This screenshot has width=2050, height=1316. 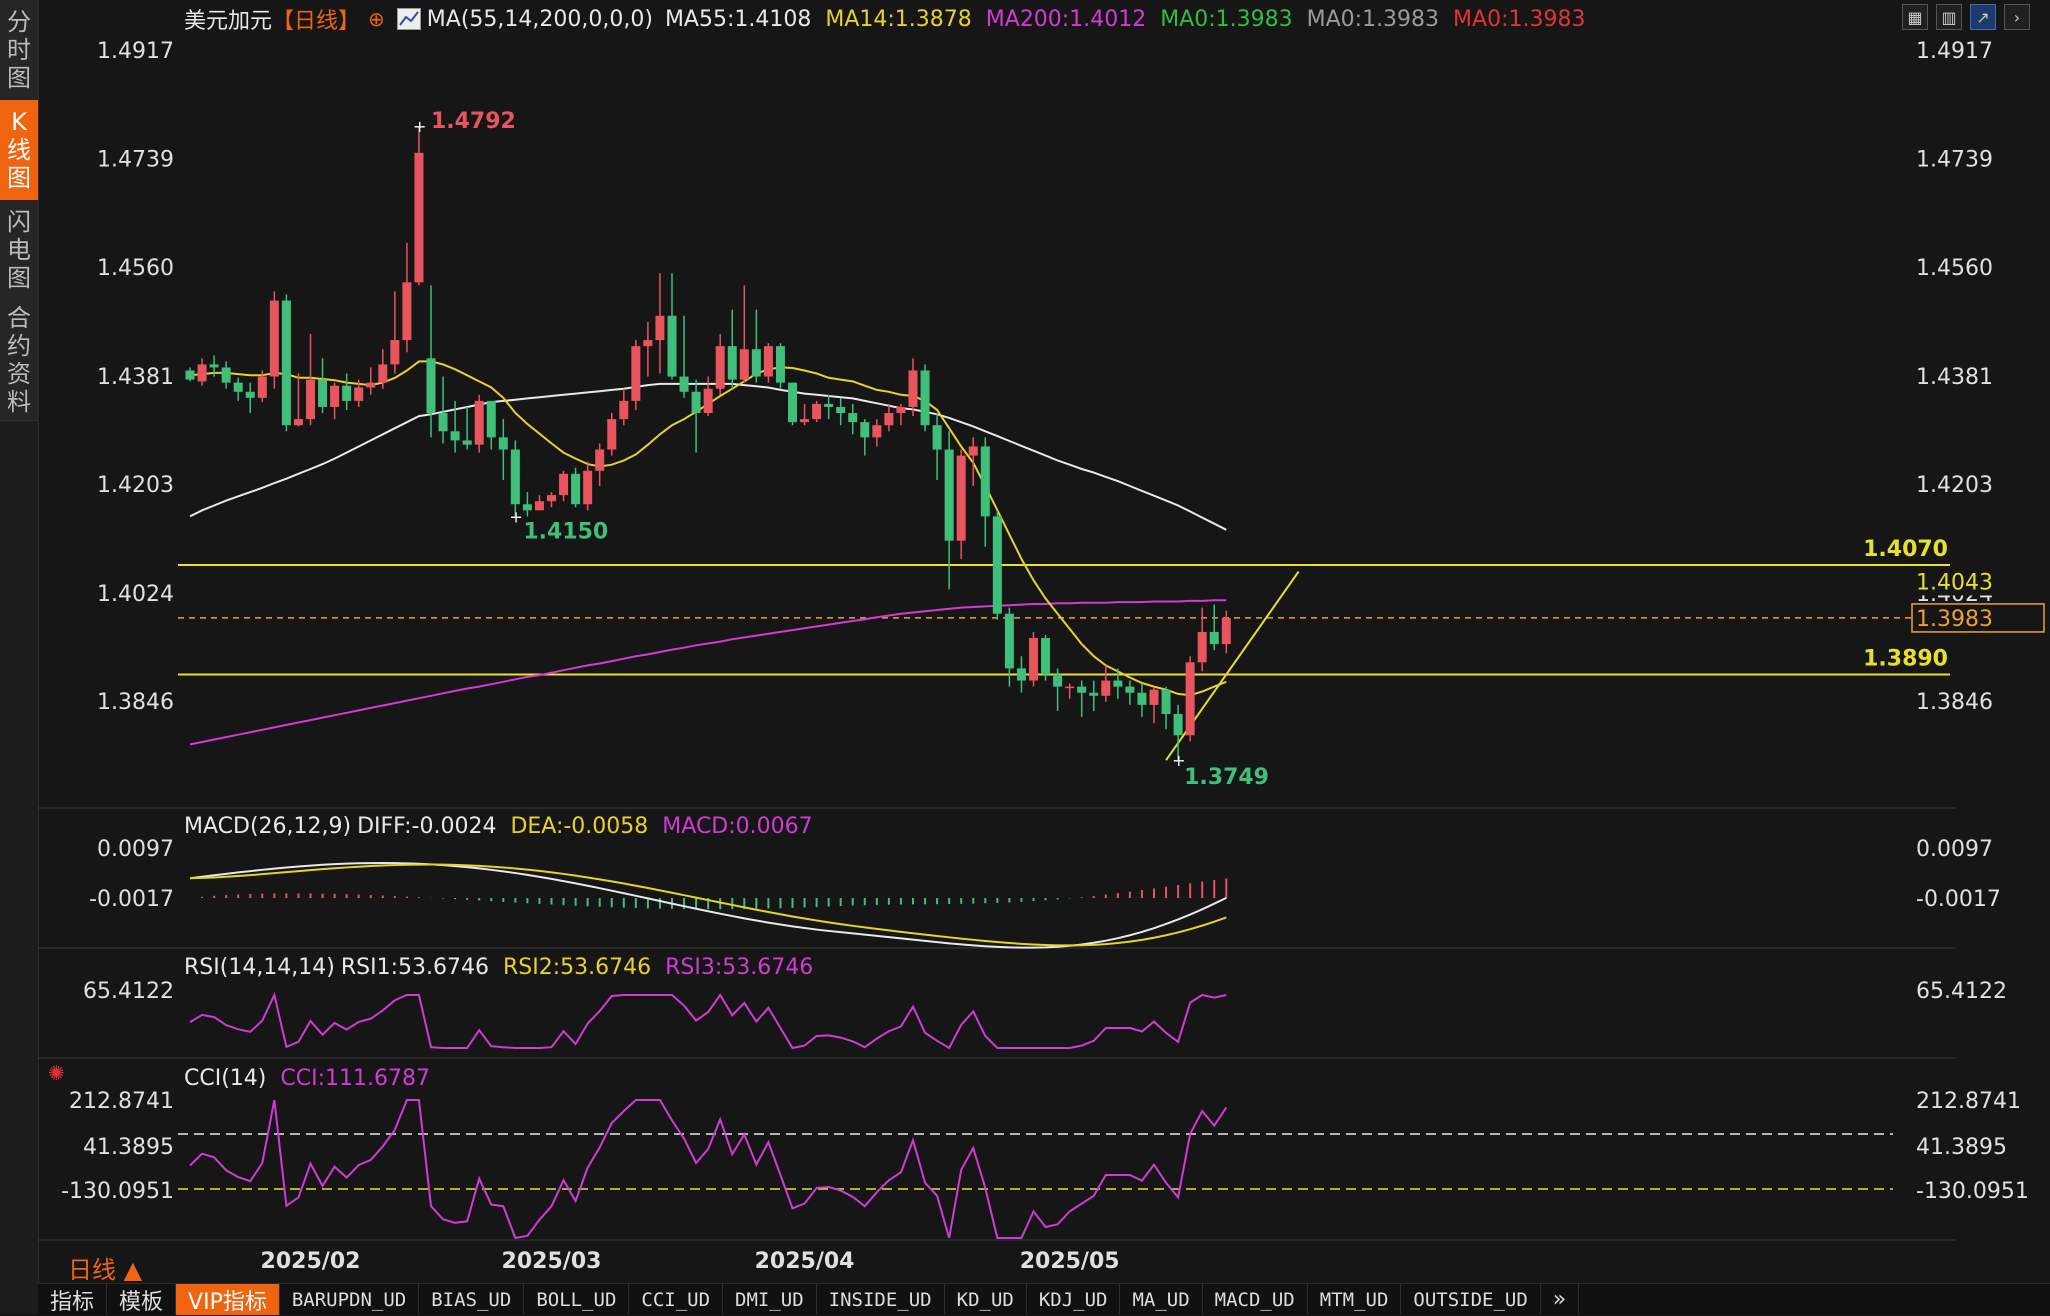 I want to click on sidebar: 分时图K线图闪电图合约资料, so click(x=19, y=657).